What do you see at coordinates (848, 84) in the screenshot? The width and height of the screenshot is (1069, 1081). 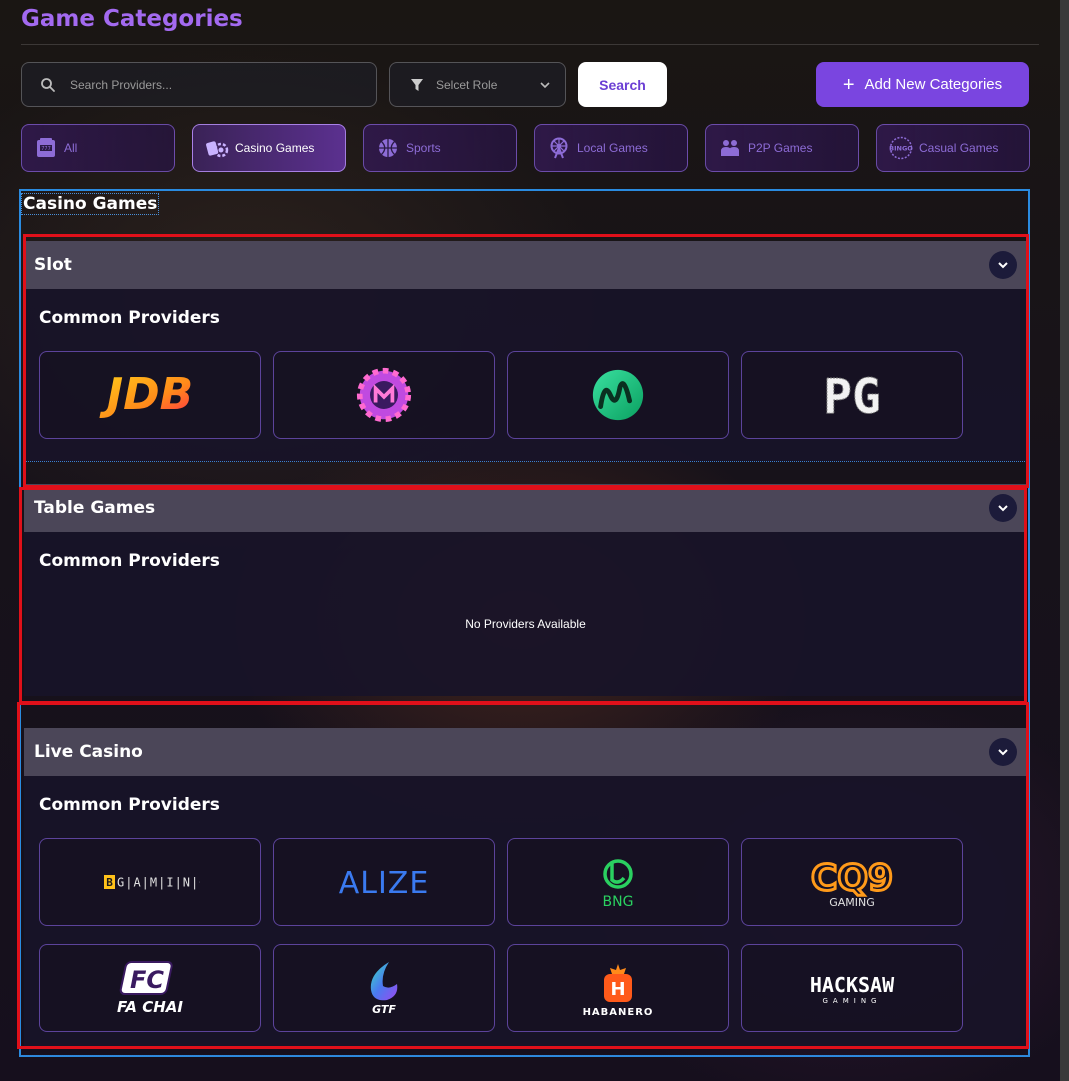 I see `plus-icon: +` at bounding box center [848, 84].